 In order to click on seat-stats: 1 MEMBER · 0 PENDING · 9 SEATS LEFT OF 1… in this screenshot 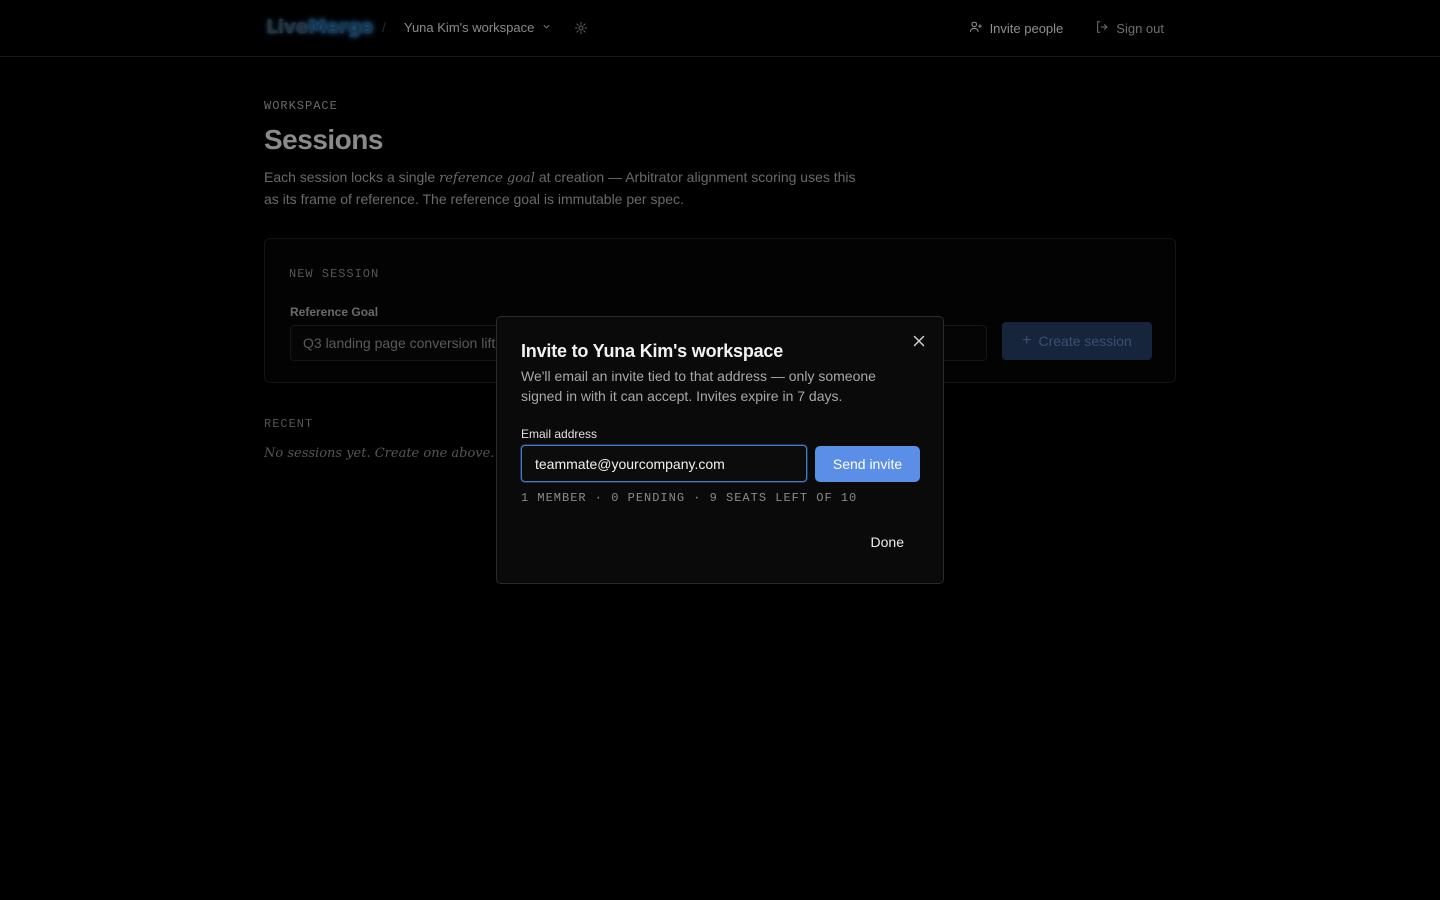, I will do `click(689, 498)`.